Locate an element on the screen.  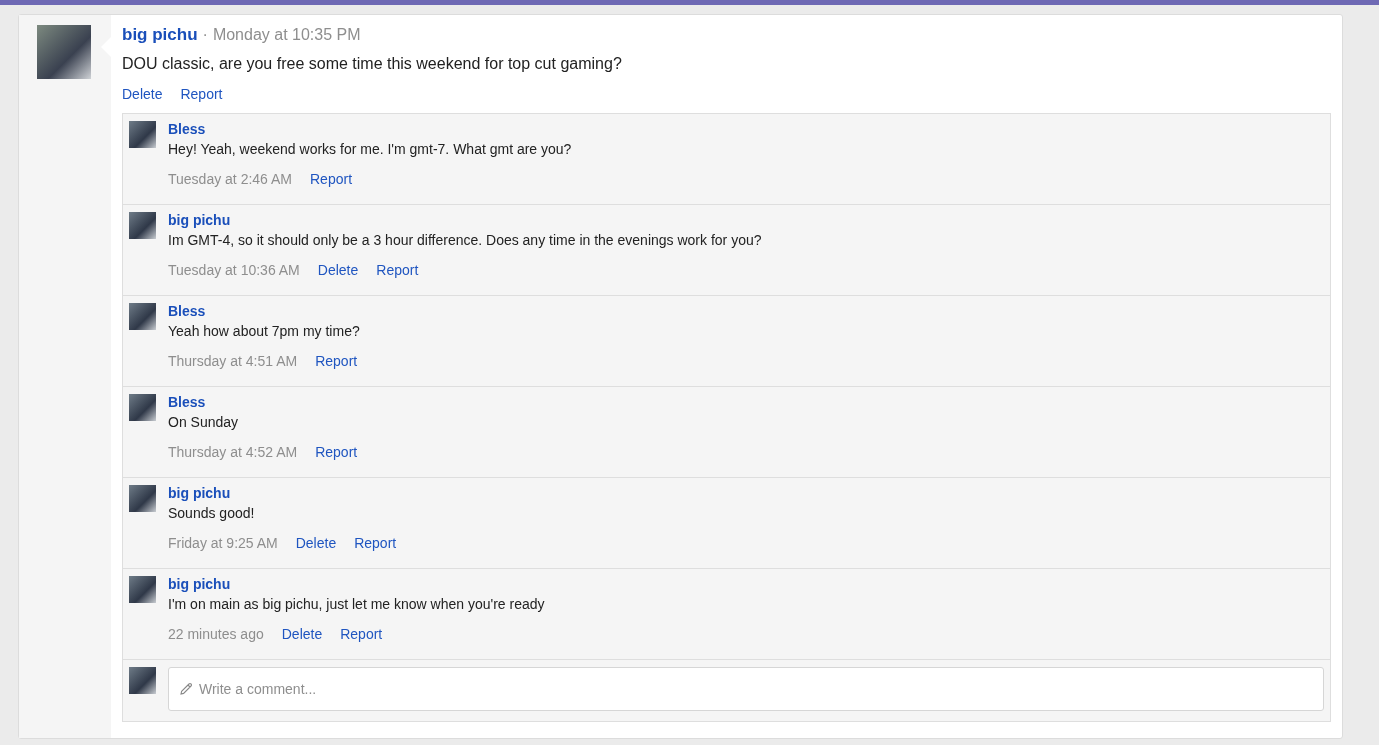
comment-time: Thursday at 4:51 AM is located at coordinates (233, 361).